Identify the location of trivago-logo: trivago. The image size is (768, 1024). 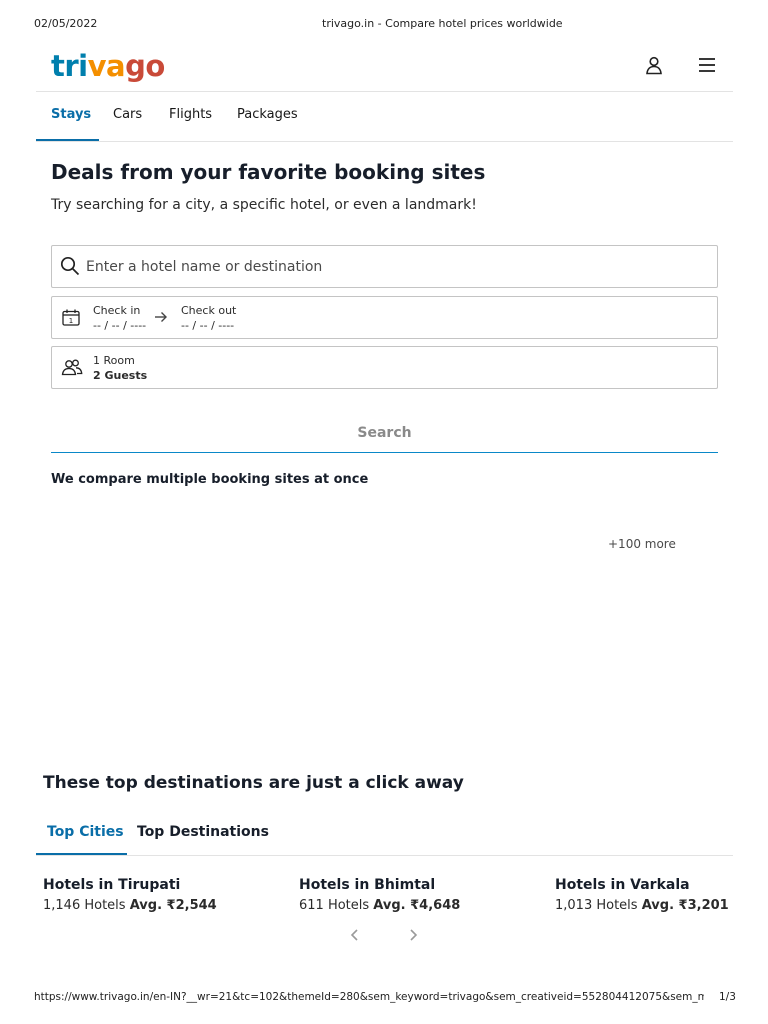
(108, 66).